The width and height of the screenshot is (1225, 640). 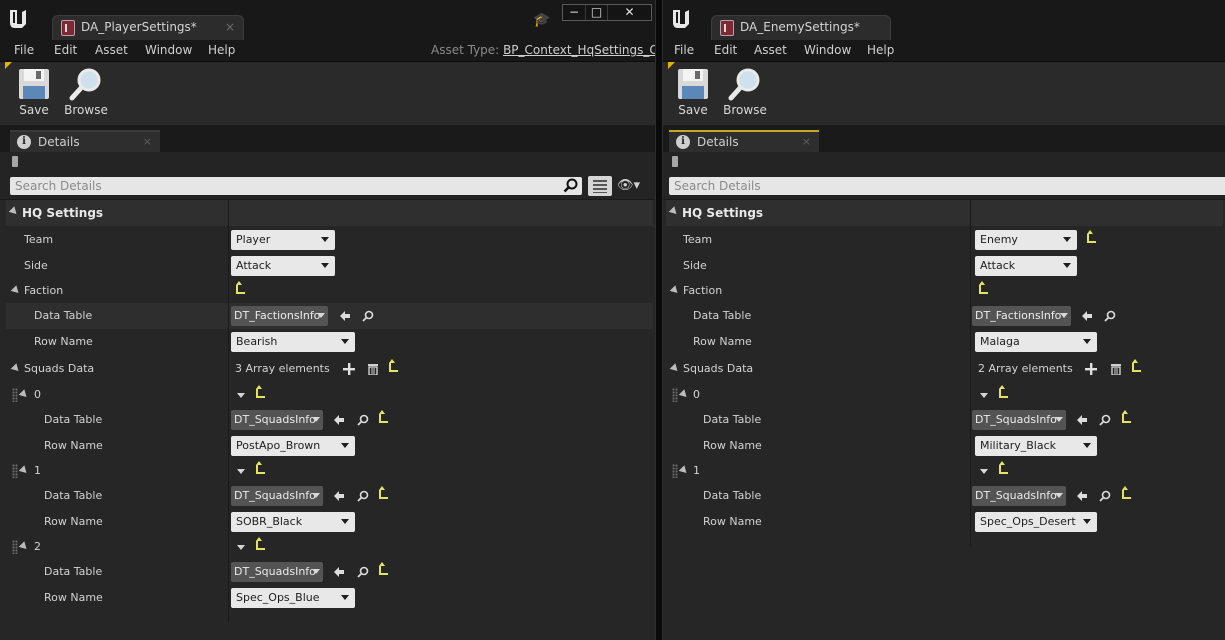 I want to click on squad-rowname-combo: Spec_Ops_Blue, so click(x=293, y=598).